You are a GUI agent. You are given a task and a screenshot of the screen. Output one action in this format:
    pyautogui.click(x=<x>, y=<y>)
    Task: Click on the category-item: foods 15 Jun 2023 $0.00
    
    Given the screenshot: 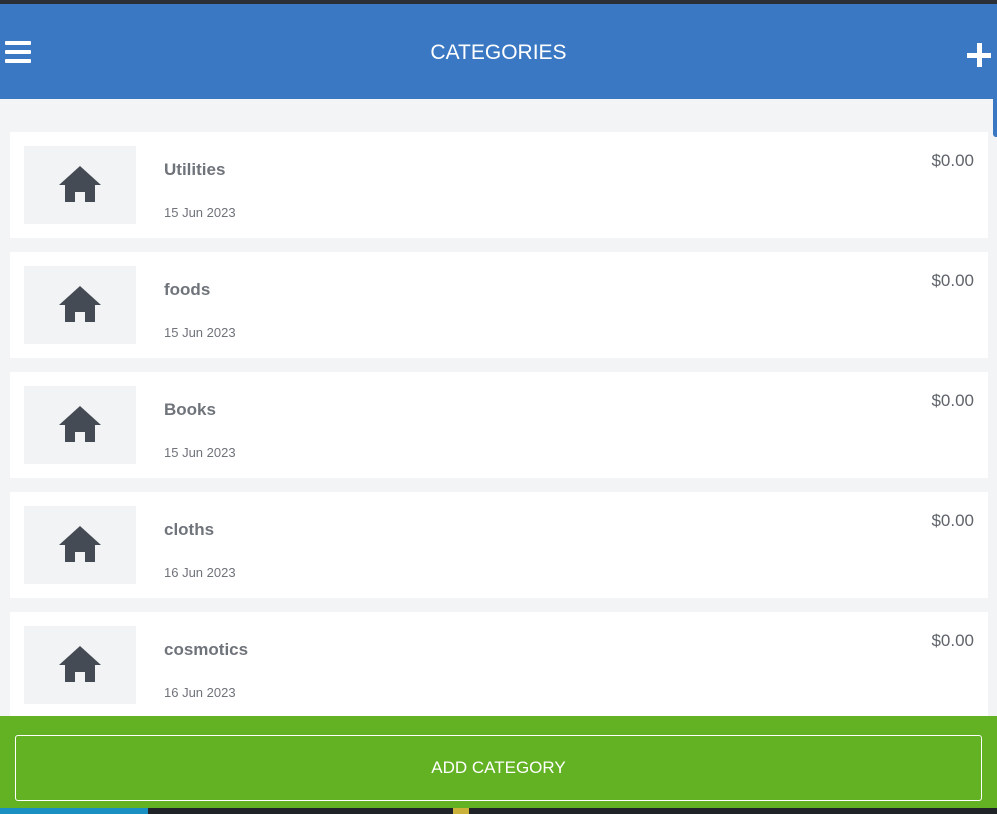 What is the action you would take?
    pyautogui.click(x=499, y=305)
    